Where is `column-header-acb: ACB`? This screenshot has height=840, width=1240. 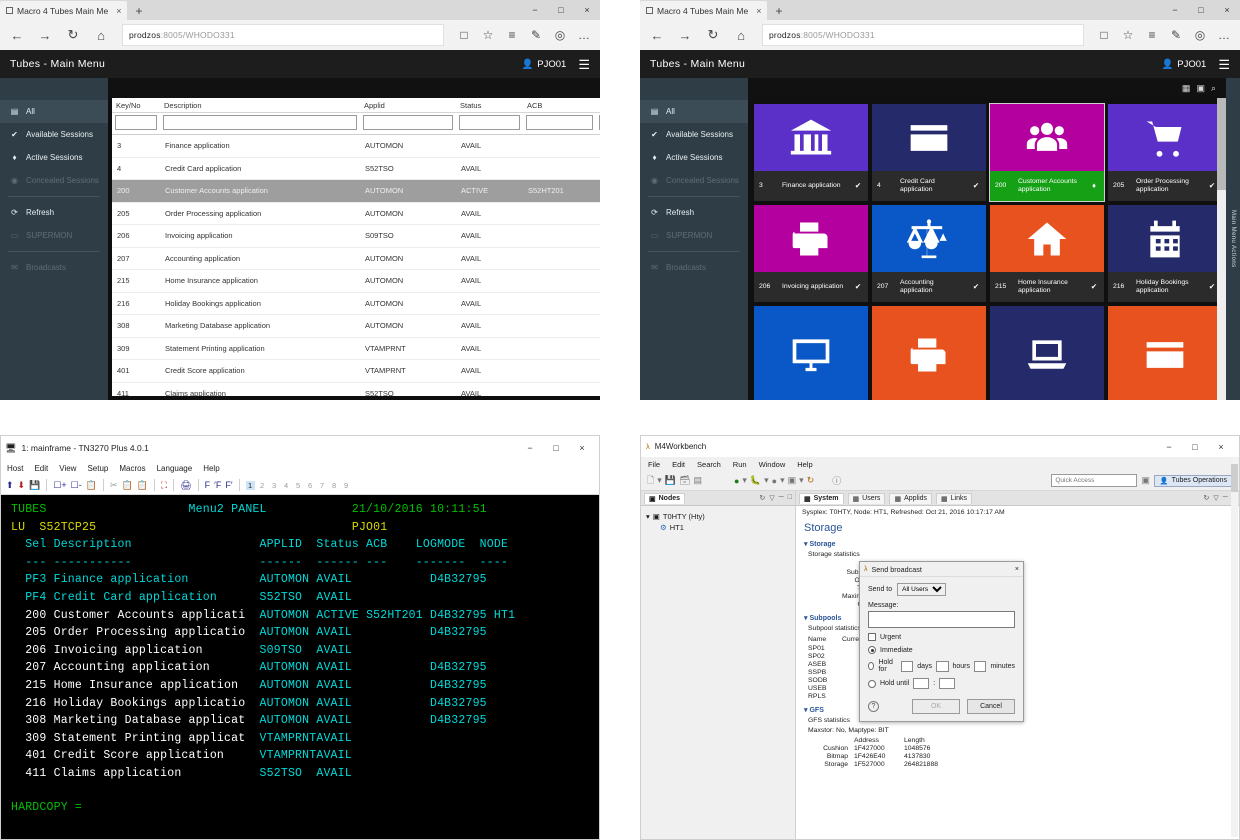
column-header-acb: ACB is located at coordinates (559, 105).